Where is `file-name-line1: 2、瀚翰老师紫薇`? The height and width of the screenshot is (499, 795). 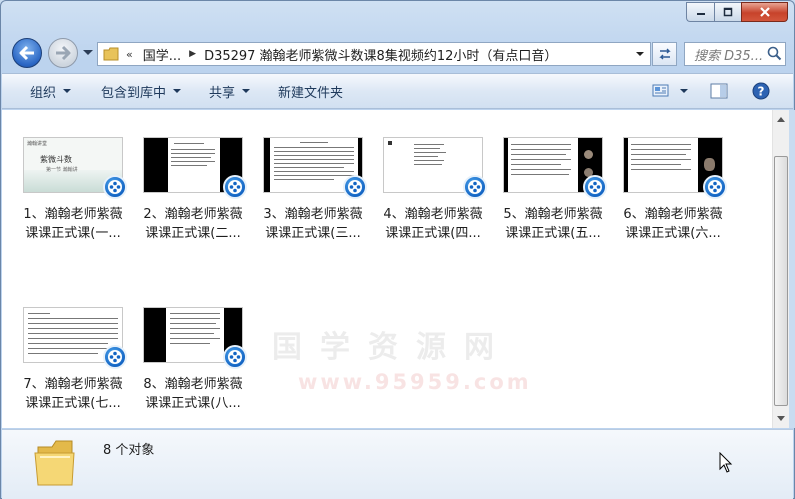
file-name-line1: 2、瀚翰老师紫薇 is located at coordinates (193, 214).